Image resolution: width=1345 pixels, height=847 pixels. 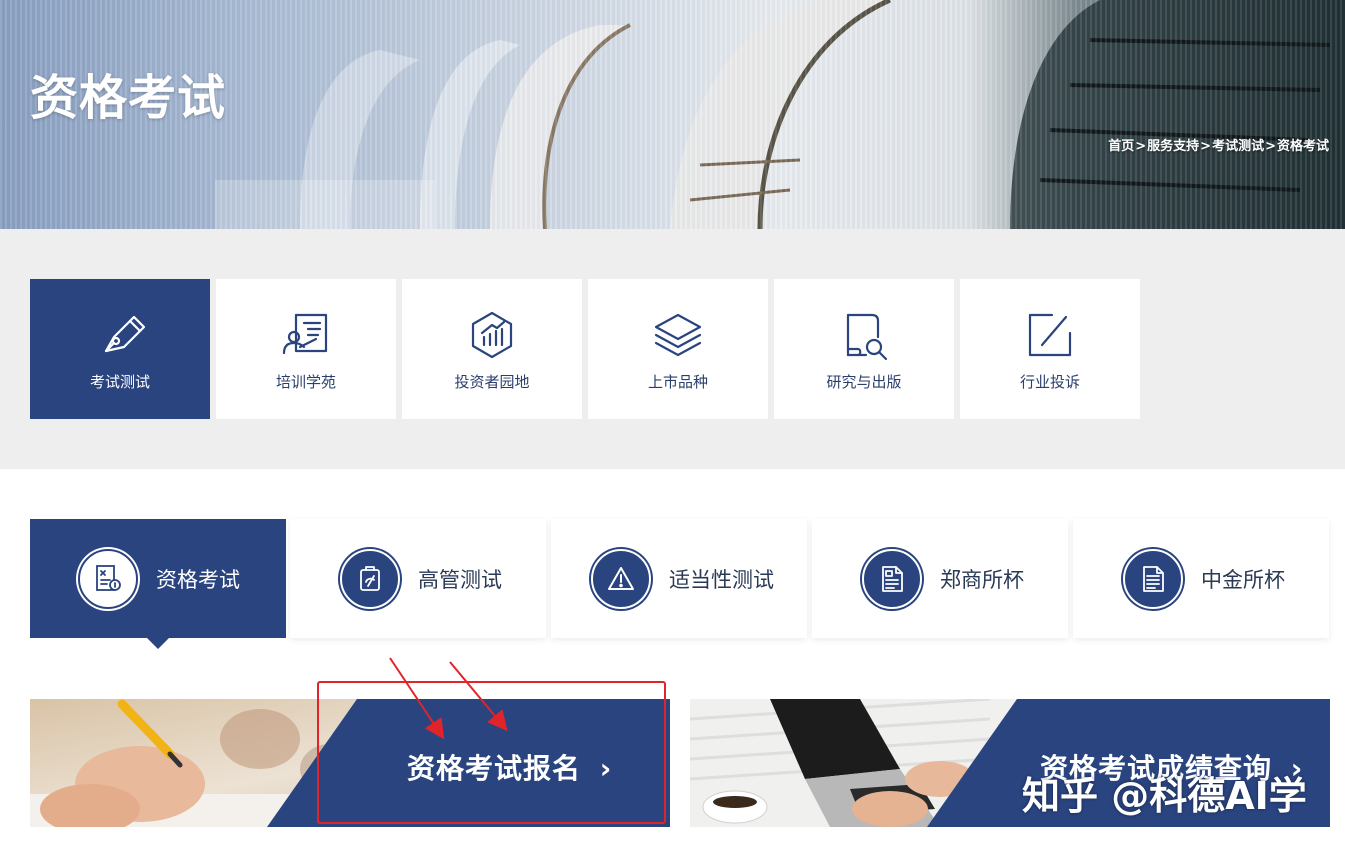 I want to click on category-label: 投资者园地, so click(x=492, y=382).